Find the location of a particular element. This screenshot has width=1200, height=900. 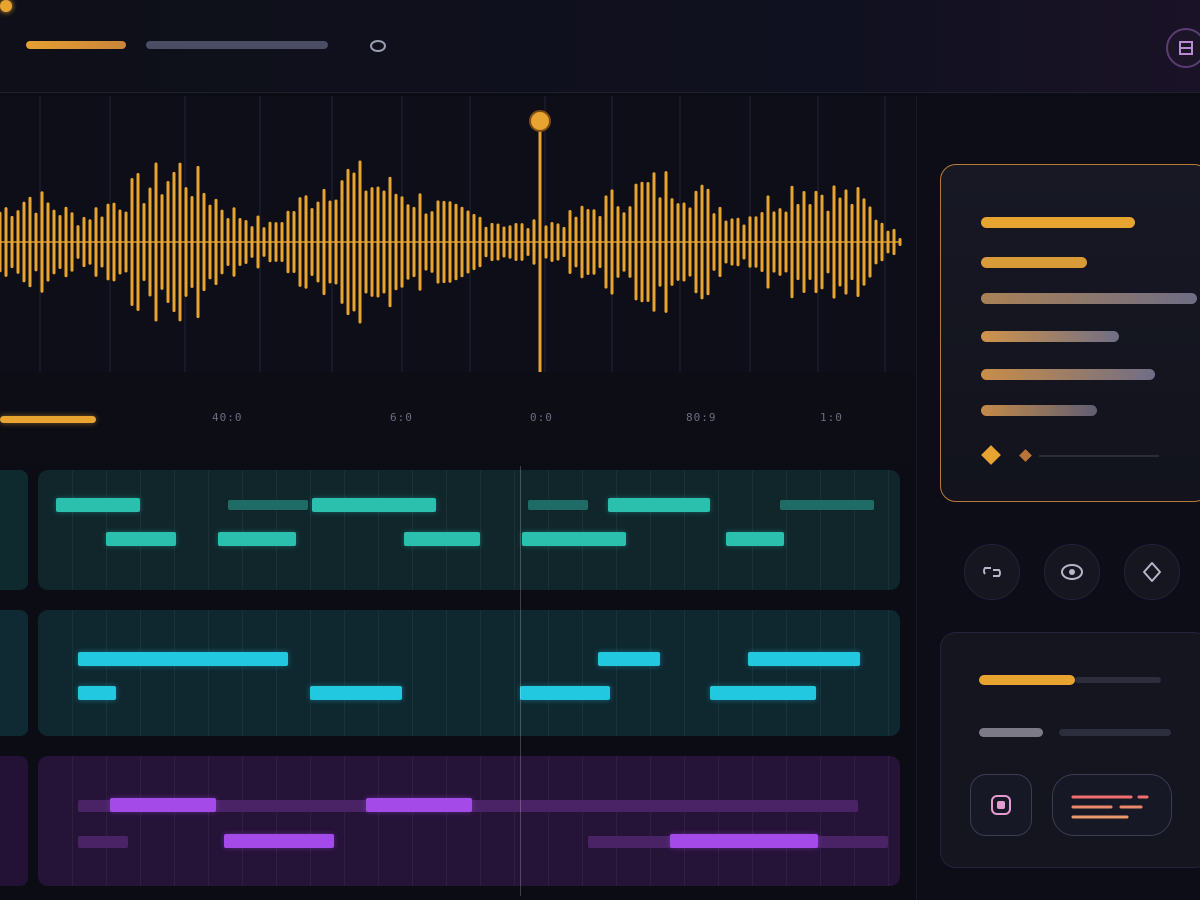

parameters-card is located at coordinates (1070, 333).